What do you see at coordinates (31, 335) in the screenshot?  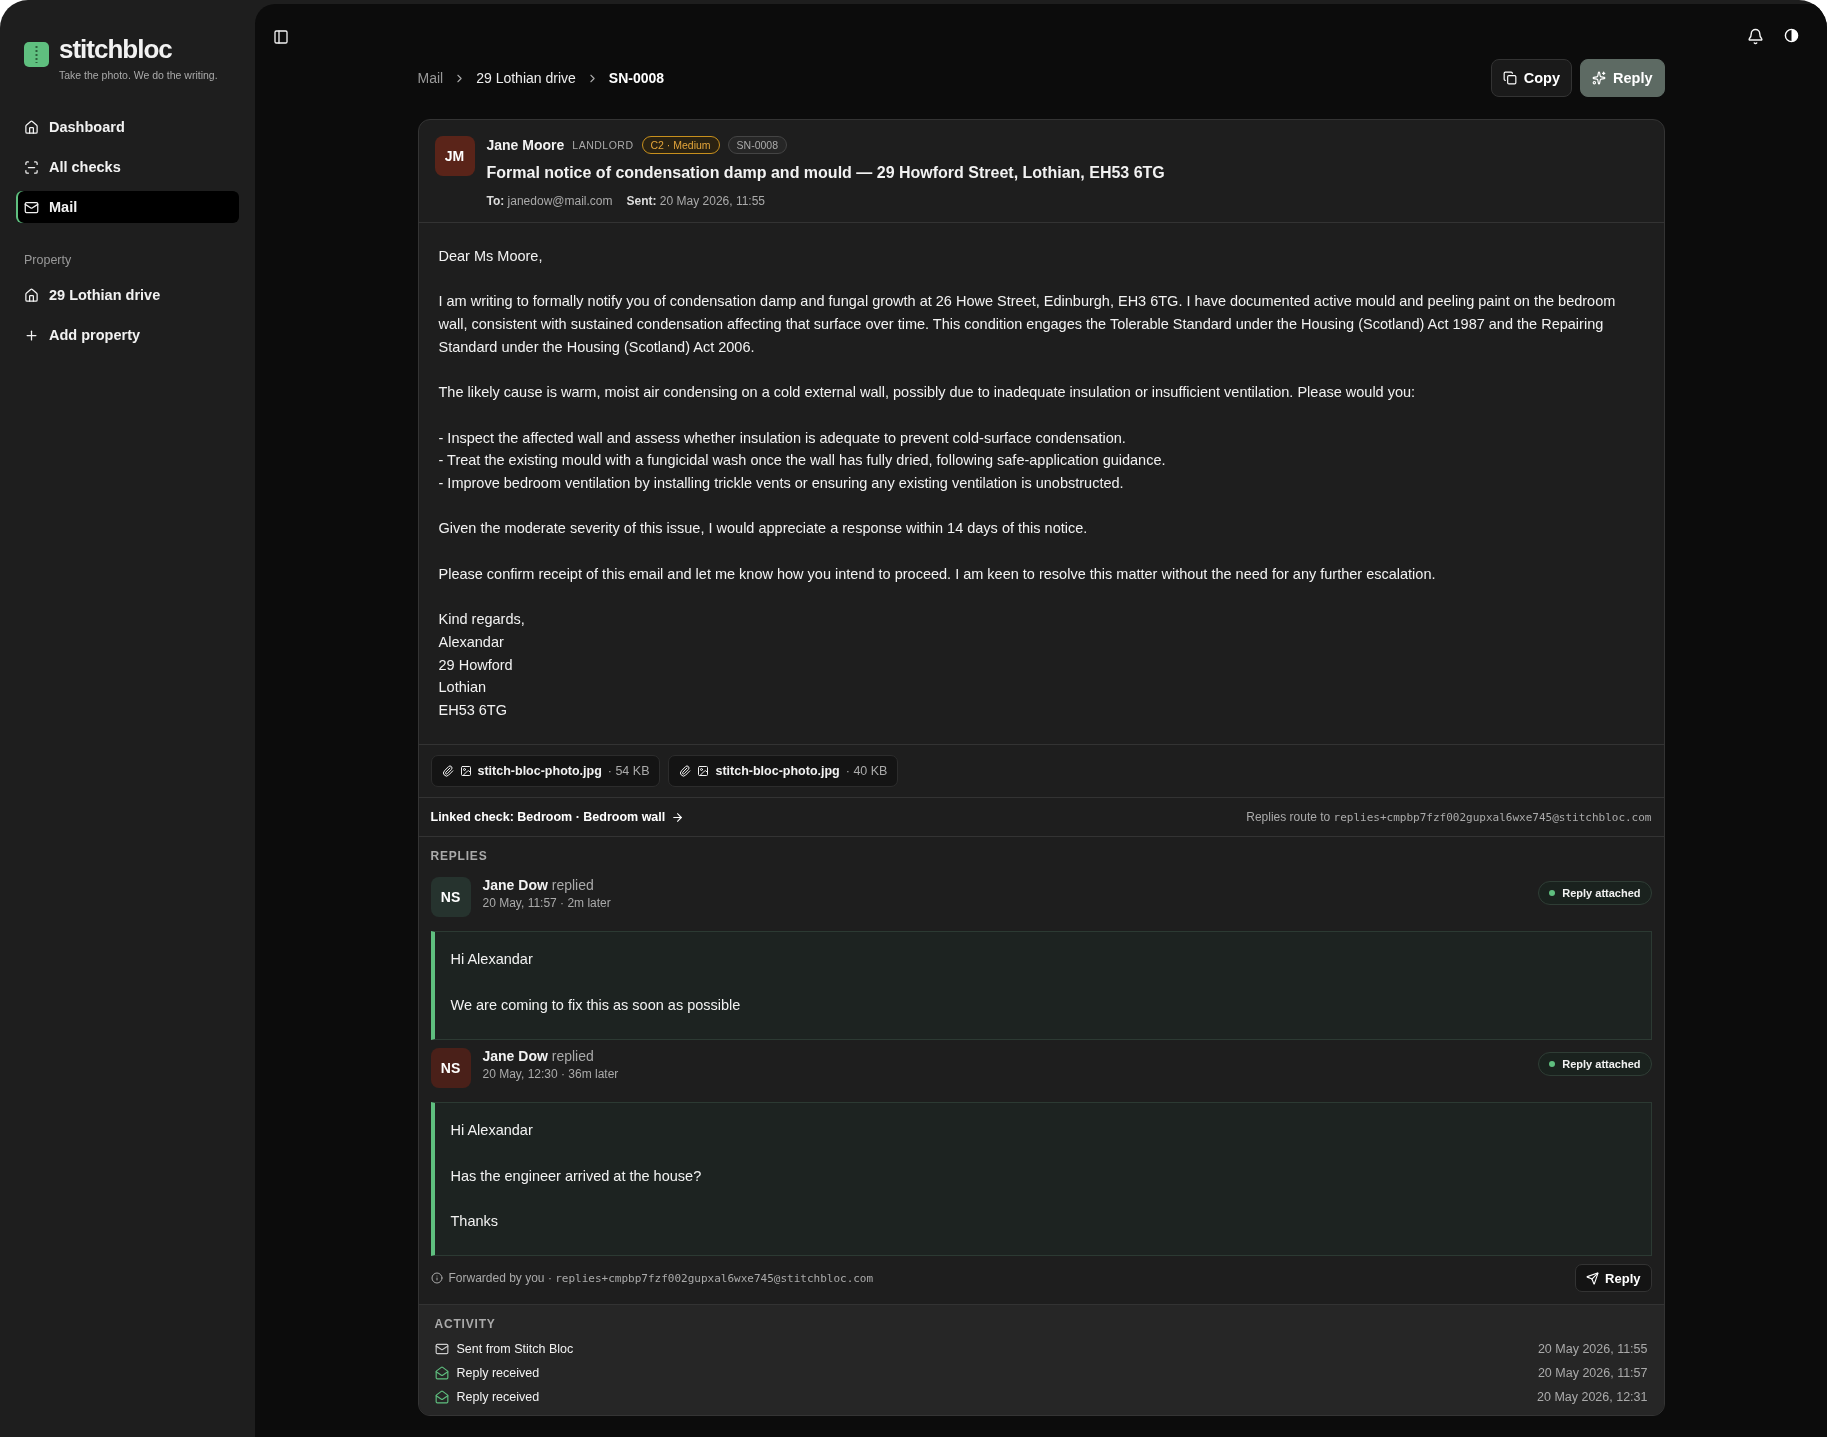 I see `plus-icon` at bounding box center [31, 335].